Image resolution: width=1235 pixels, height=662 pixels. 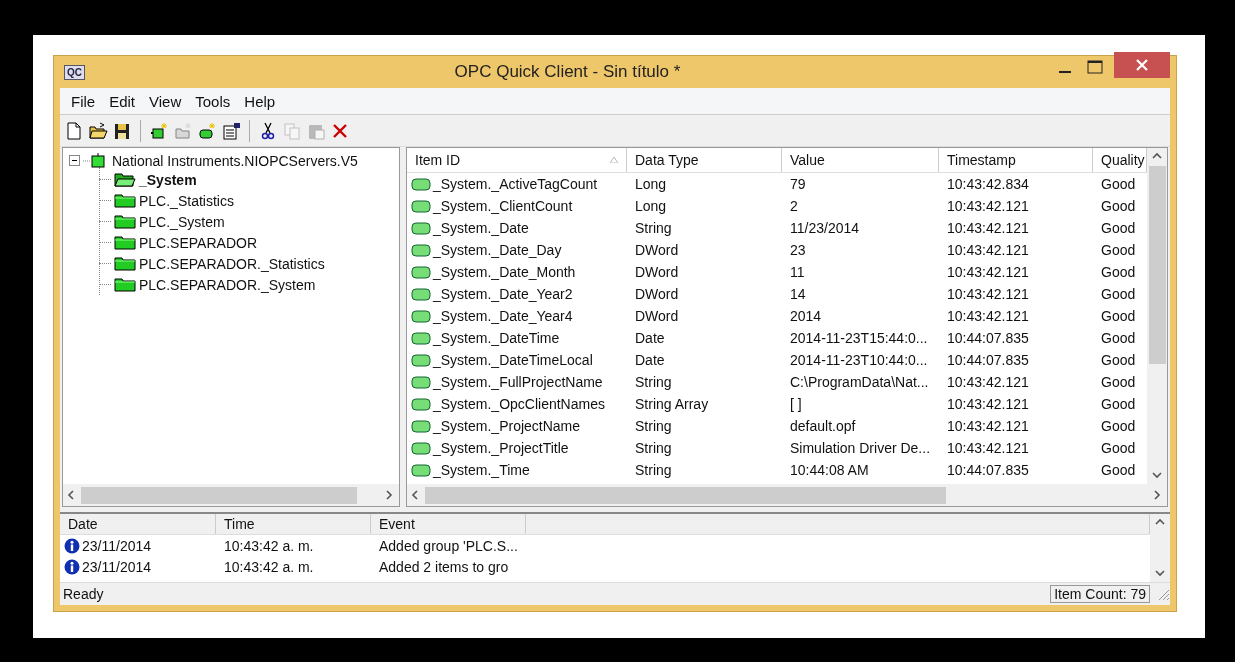 What do you see at coordinates (614, 160) in the screenshot?
I see `sort-arrow-icon` at bounding box center [614, 160].